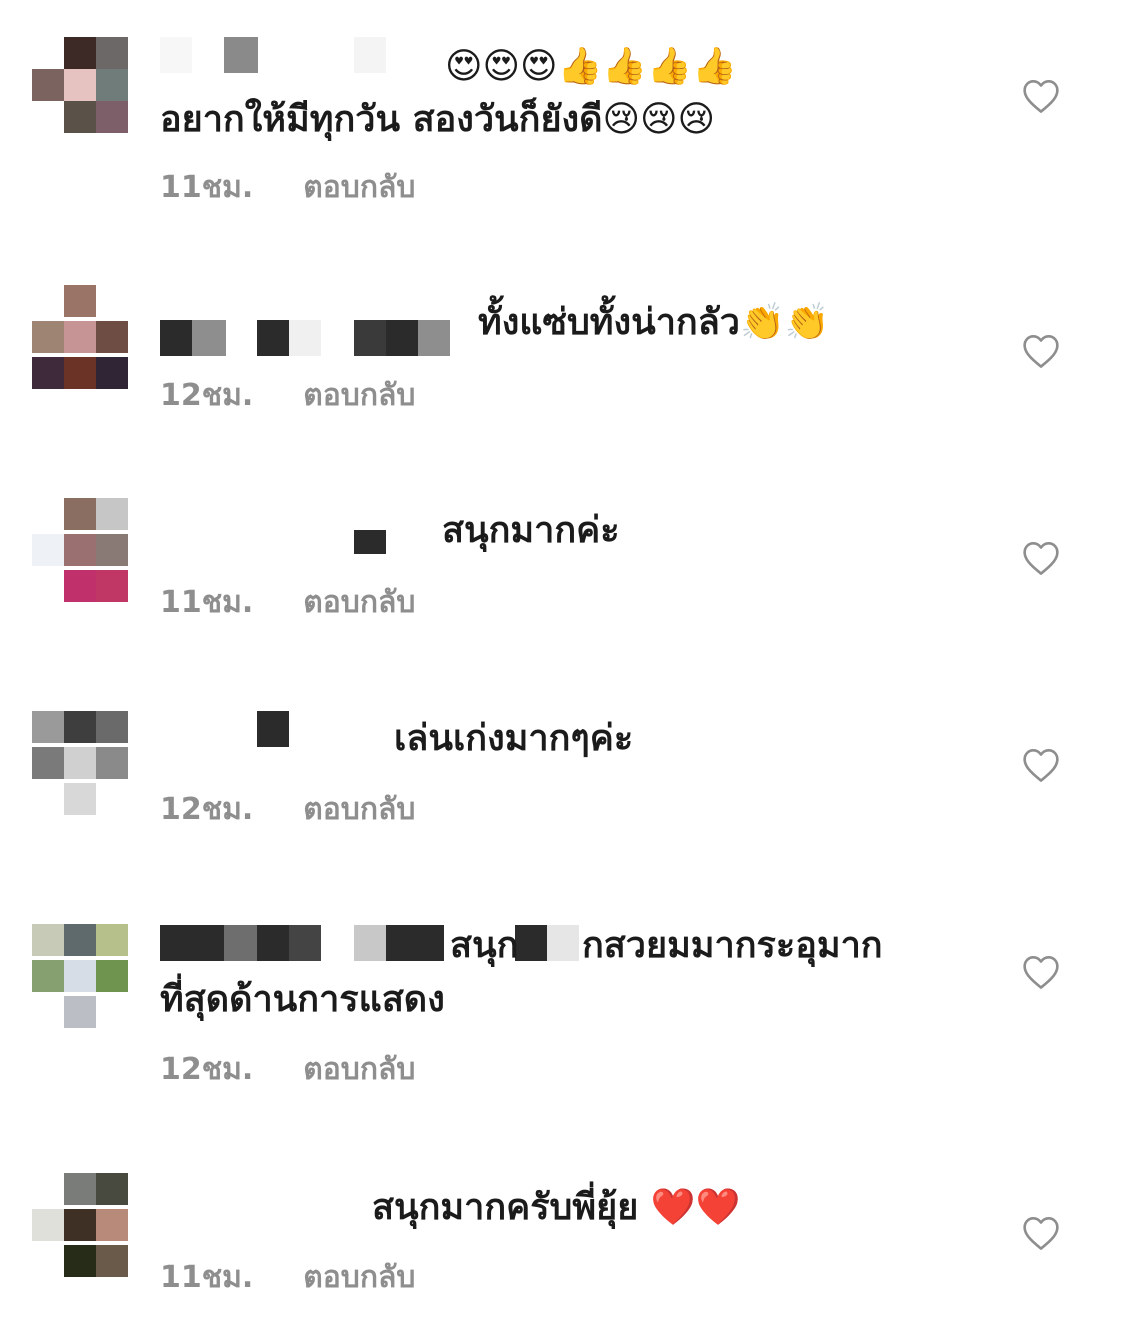 The width and height of the screenshot is (1125, 1327). Describe the element at coordinates (531, 530) in the screenshot. I see `comment-text: สนุกมากค่ะ` at that location.